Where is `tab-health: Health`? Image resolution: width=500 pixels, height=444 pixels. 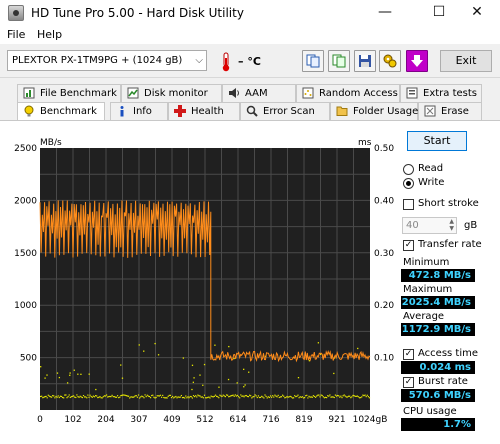
tab-health: Health is located at coordinates (204, 111).